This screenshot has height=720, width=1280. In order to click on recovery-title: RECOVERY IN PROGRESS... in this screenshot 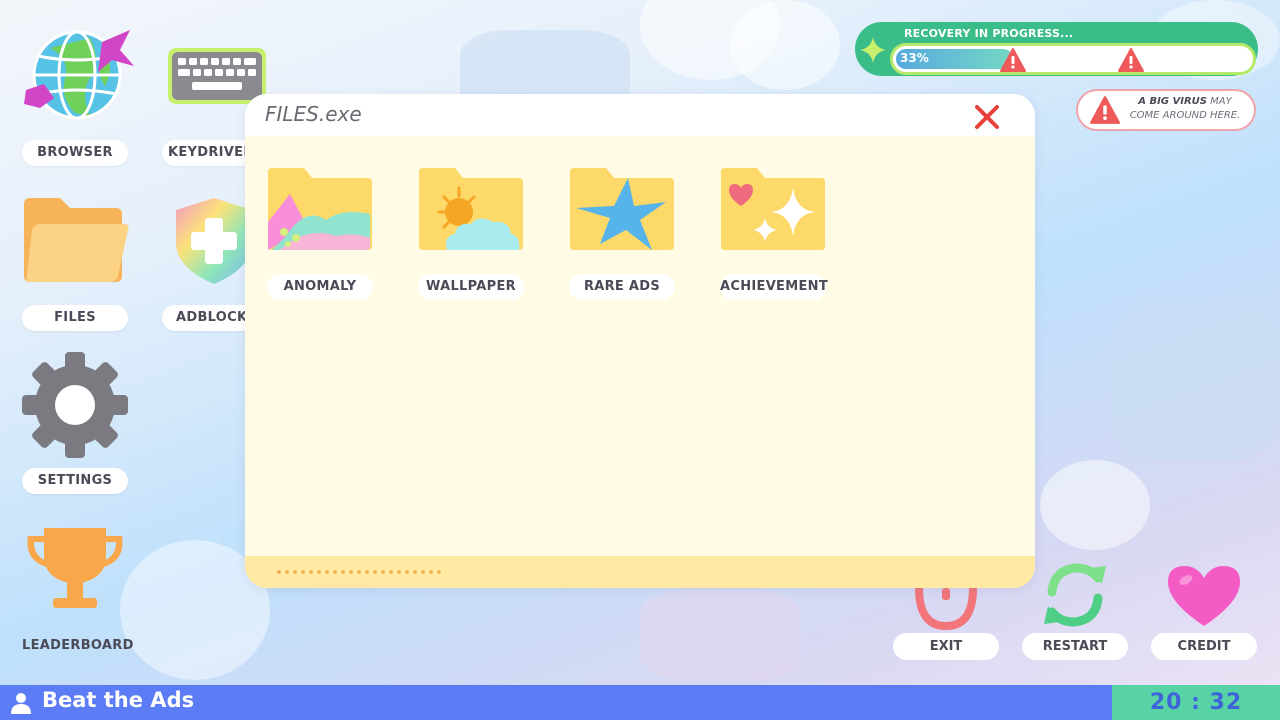, I will do `click(989, 33)`.